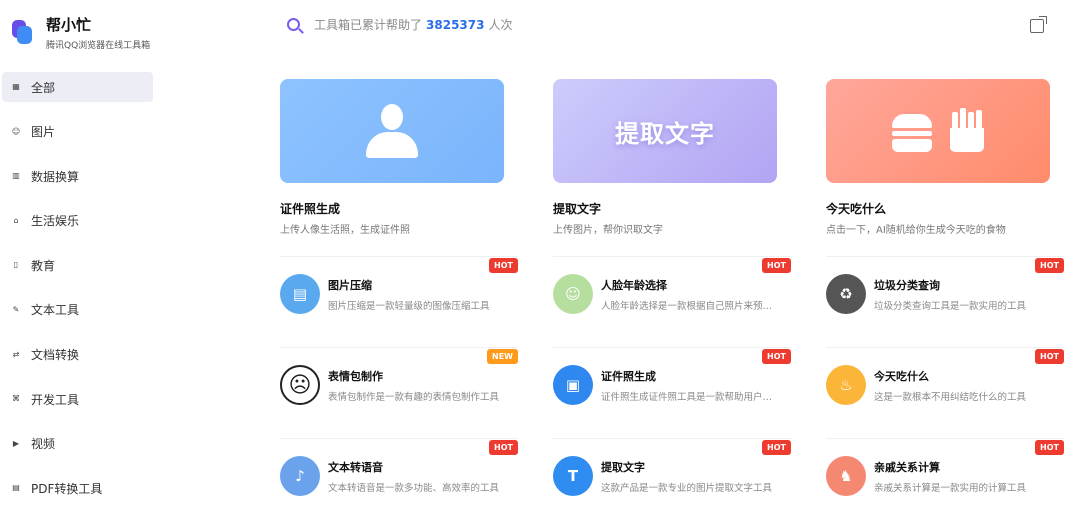  I want to click on tool-desc: 这是一款根本不用纠结吃什么的工具, so click(950, 397).